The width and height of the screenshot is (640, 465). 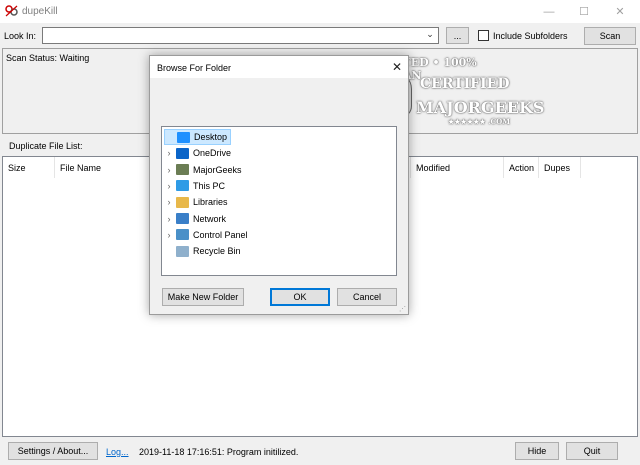 I want to click on folder-tree-item: Recycle Bin, so click(x=202, y=251).